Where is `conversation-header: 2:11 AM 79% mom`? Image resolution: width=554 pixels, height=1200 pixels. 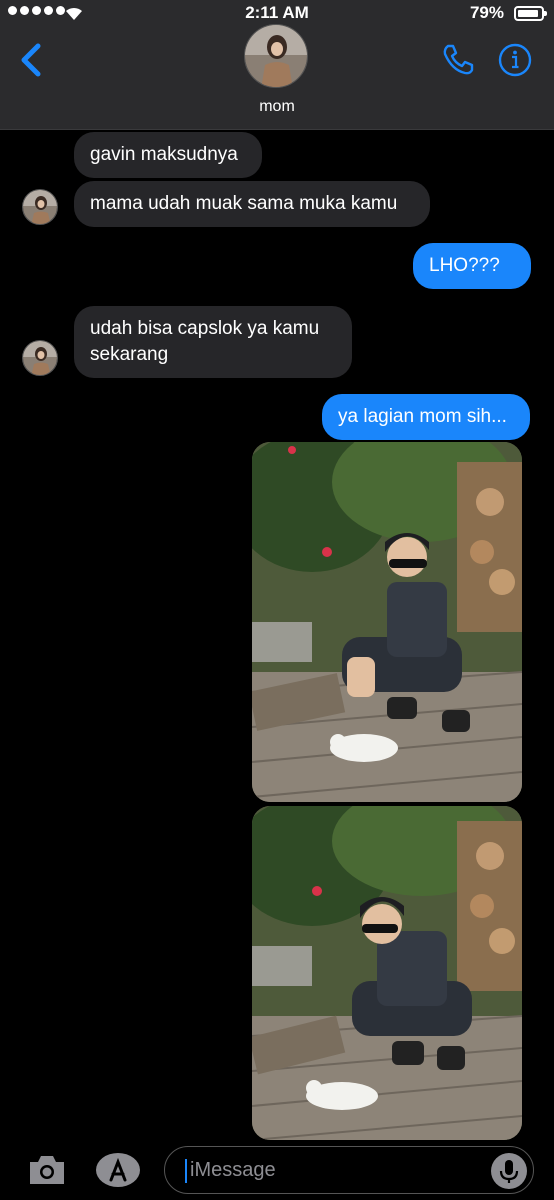 conversation-header: 2:11 AM 79% mom is located at coordinates (277, 65).